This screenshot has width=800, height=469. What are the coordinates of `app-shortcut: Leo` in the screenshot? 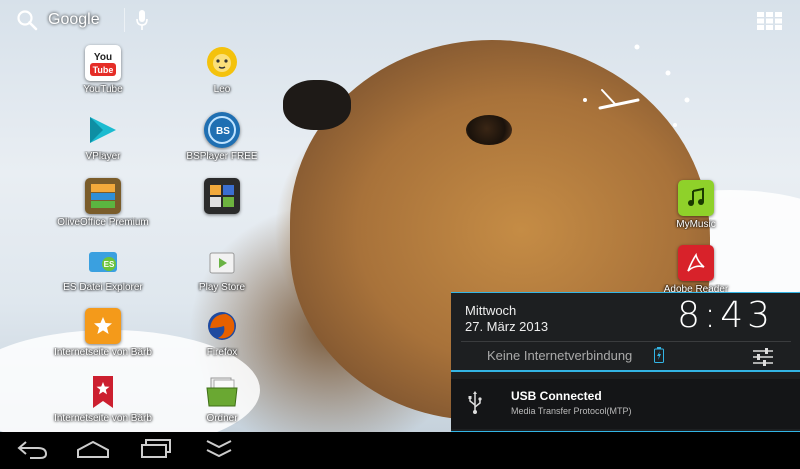 It's located at (222, 70).